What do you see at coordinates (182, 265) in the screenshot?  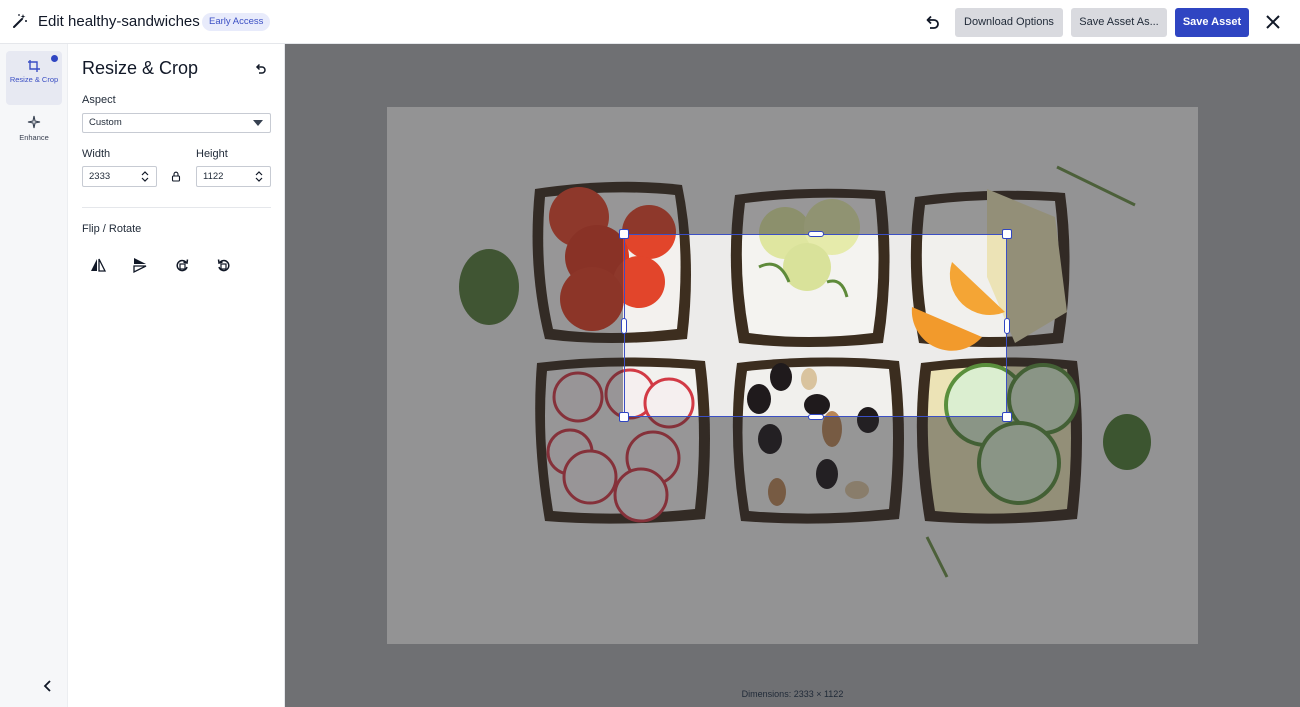 I see `rotate-clockwise-icon` at bounding box center [182, 265].